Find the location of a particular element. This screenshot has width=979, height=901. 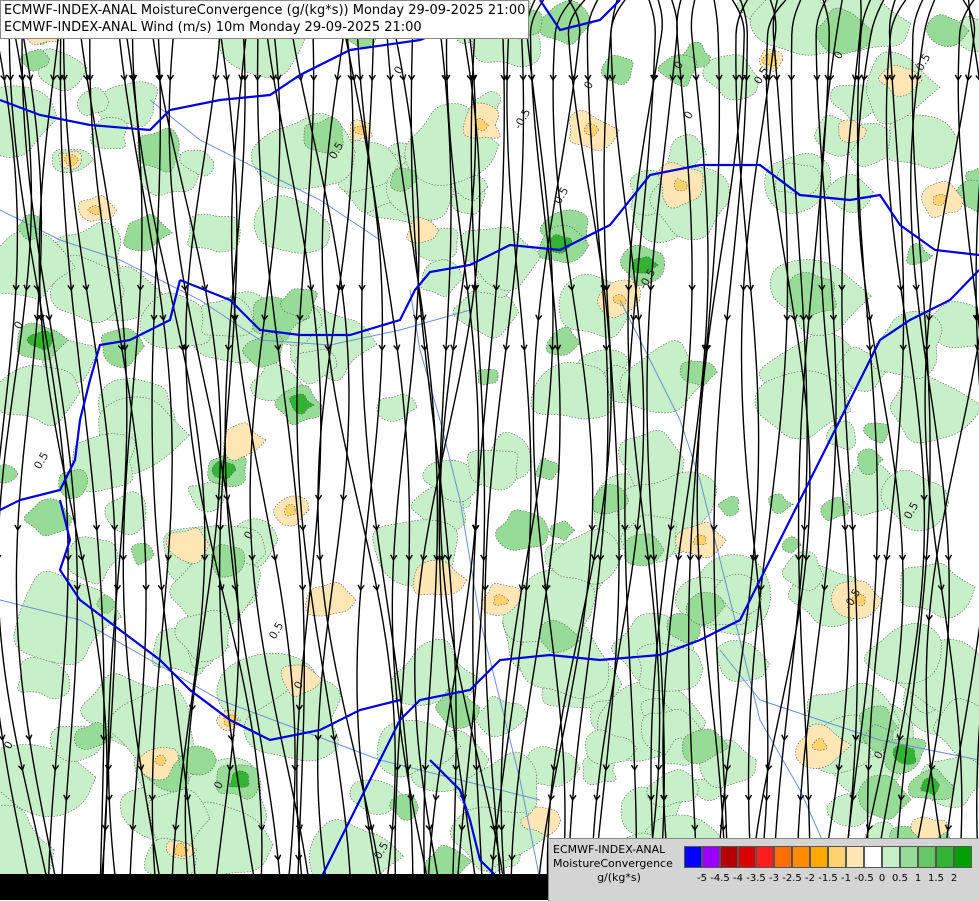

legend-tick-label: 0.5 is located at coordinates (900, 878).